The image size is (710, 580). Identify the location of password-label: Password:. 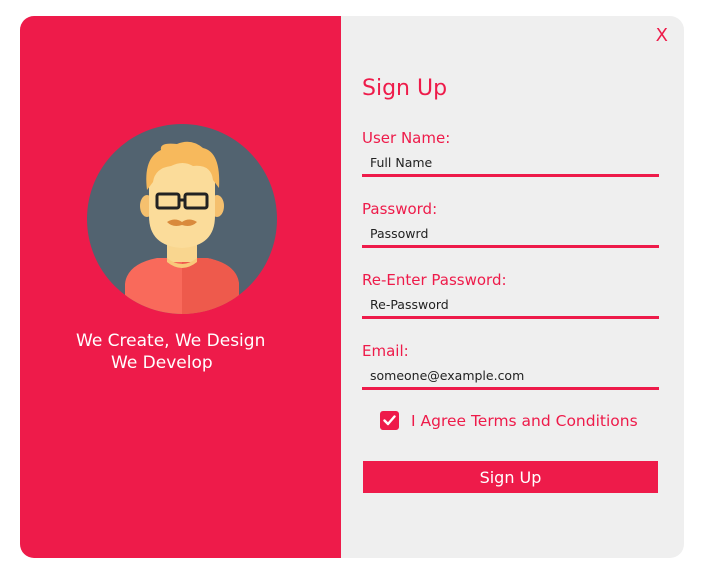
(400, 209).